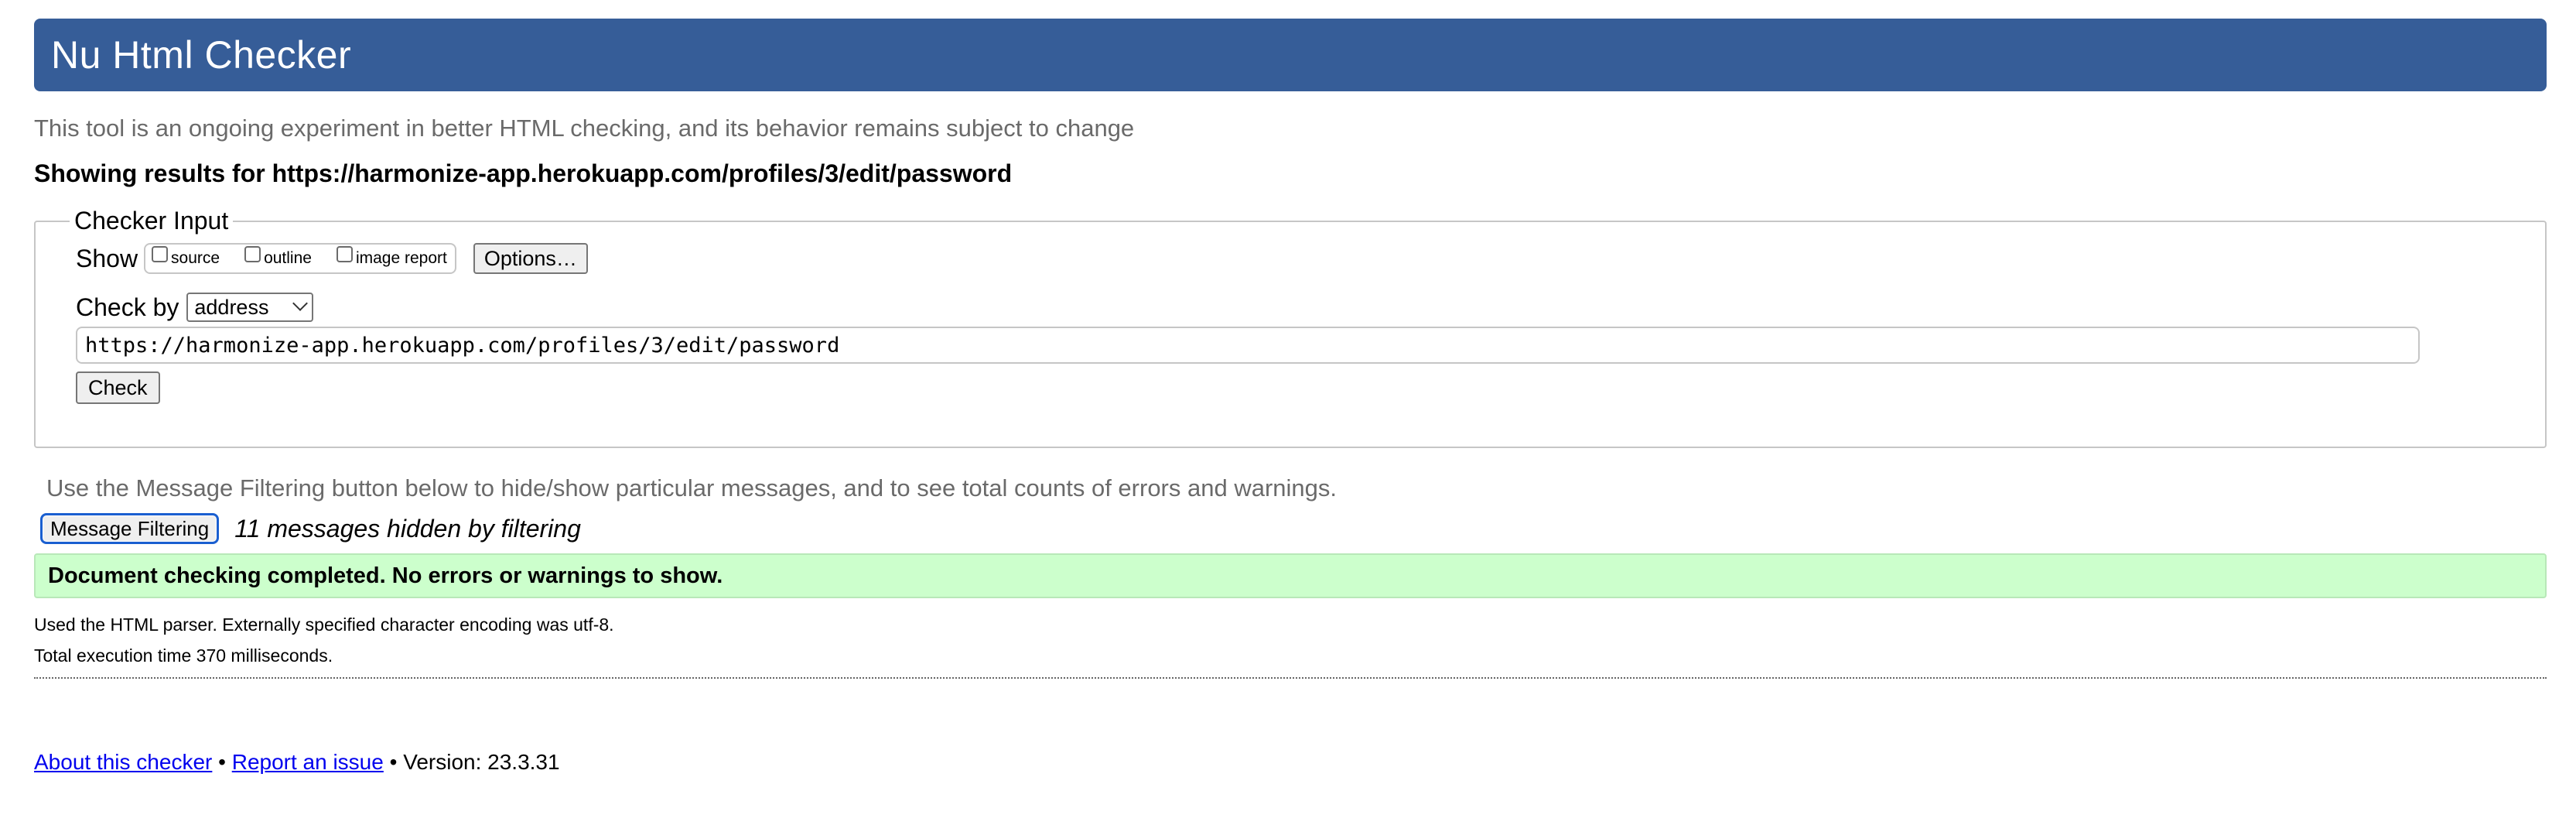 This screenshot has height=825, width=2576. Describe the element at coordinates (401, 258) in the screenshot. I see `image-report-checkbox-label: image report` at that location.